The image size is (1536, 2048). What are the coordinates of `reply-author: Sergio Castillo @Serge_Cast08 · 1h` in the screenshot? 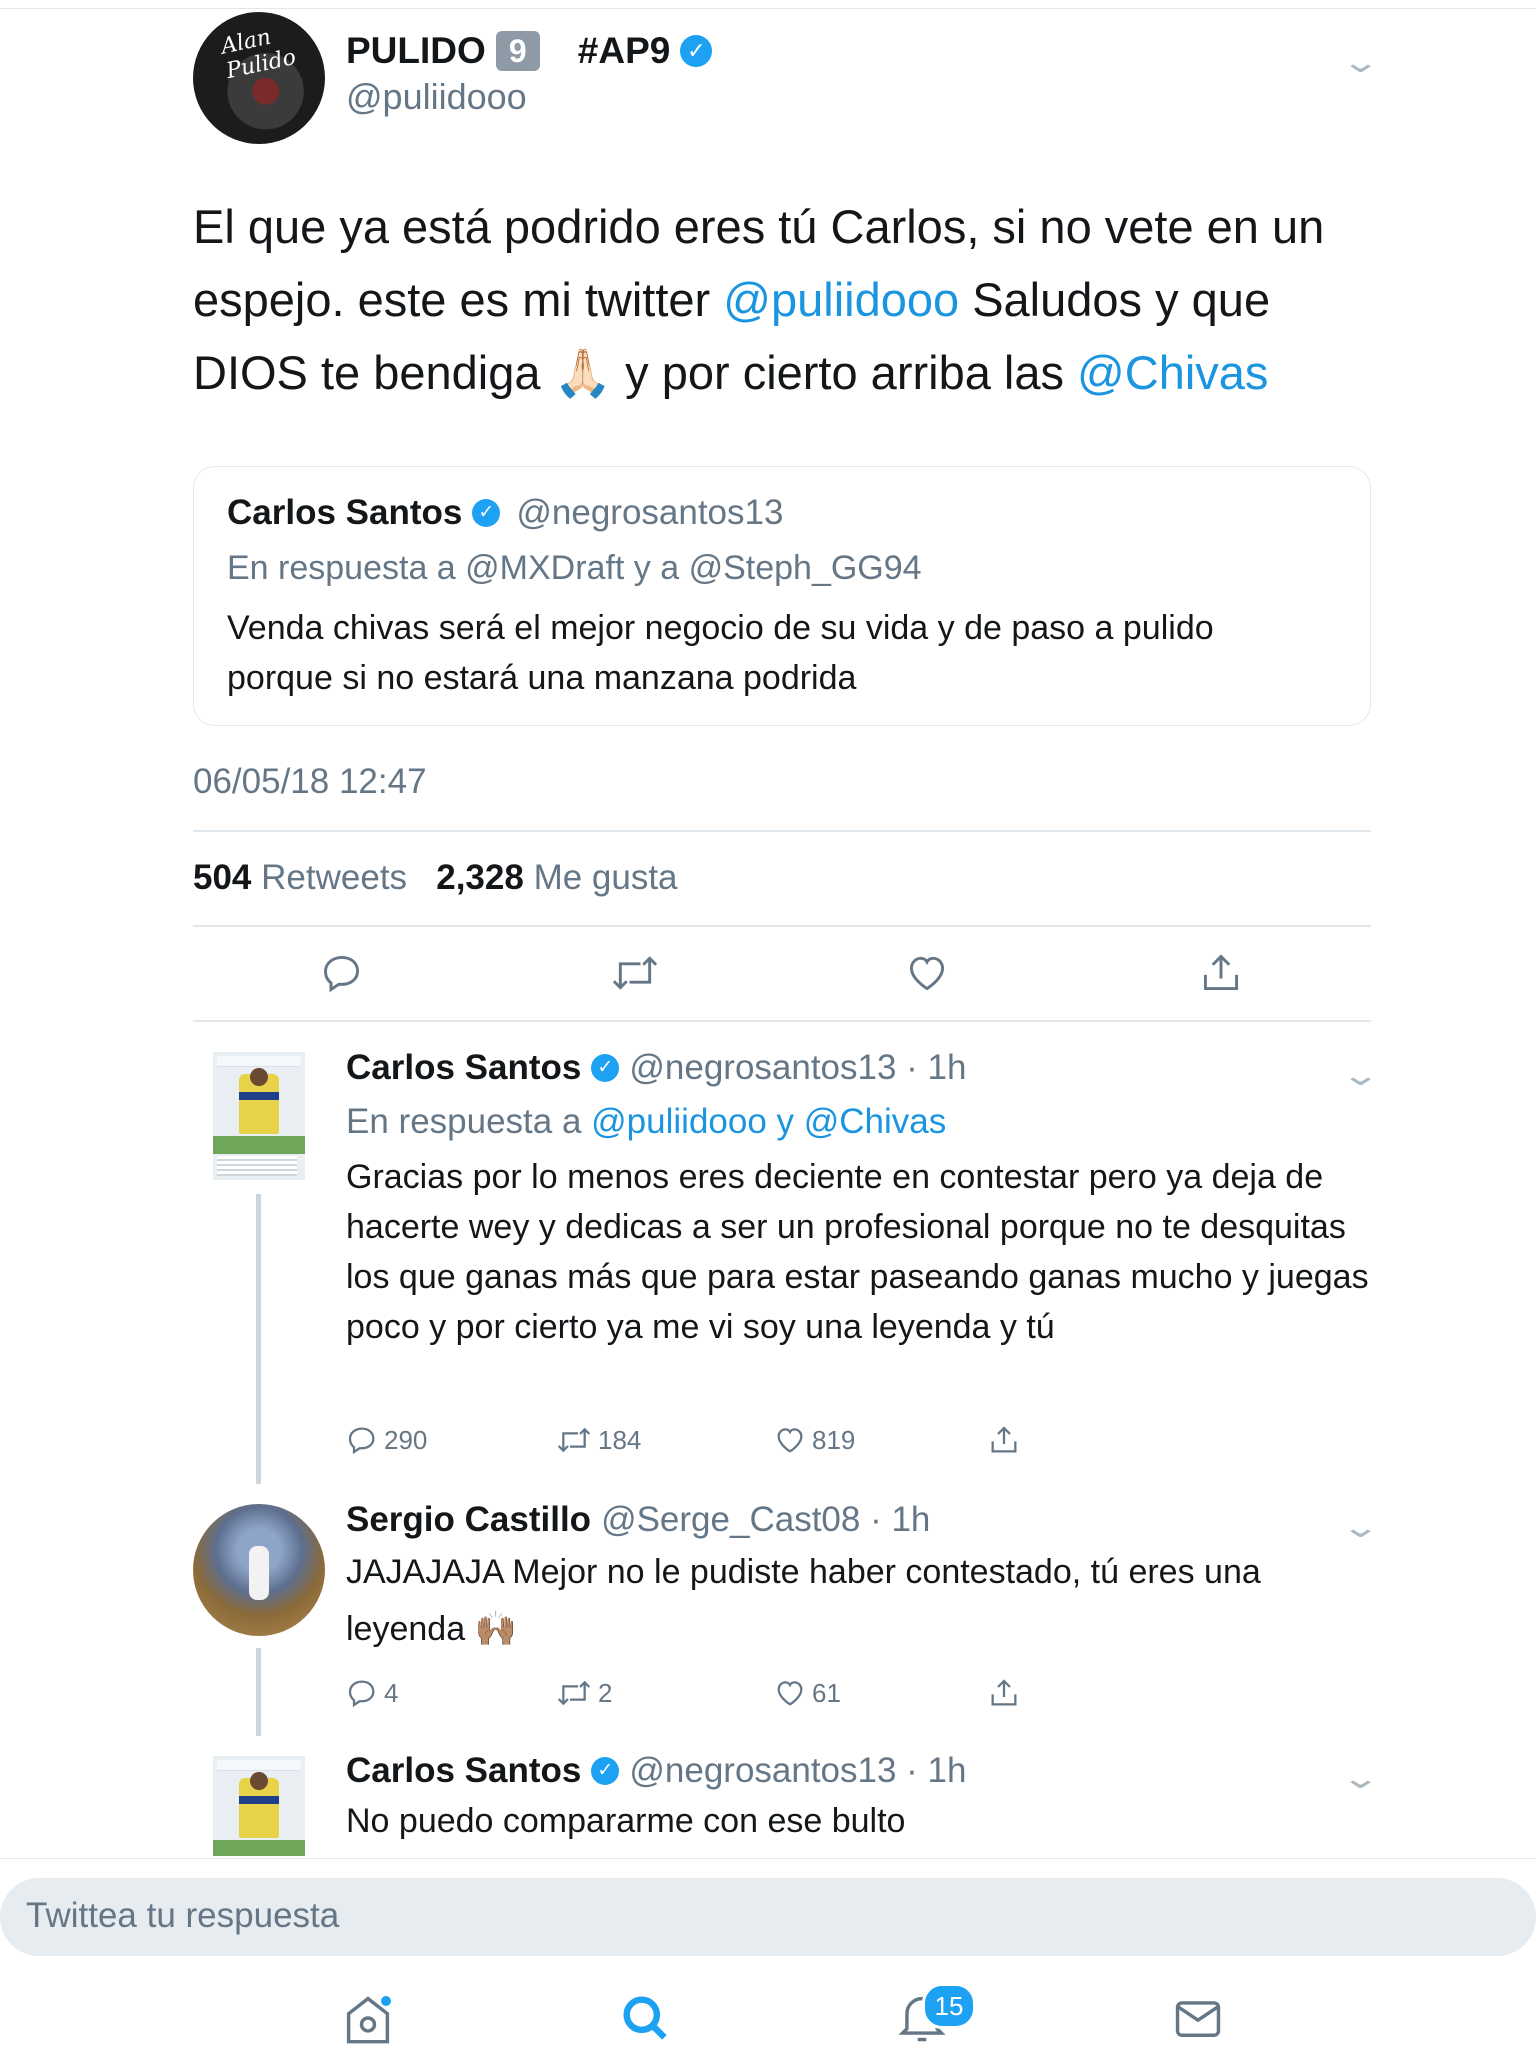 It's located at (638, 1520).